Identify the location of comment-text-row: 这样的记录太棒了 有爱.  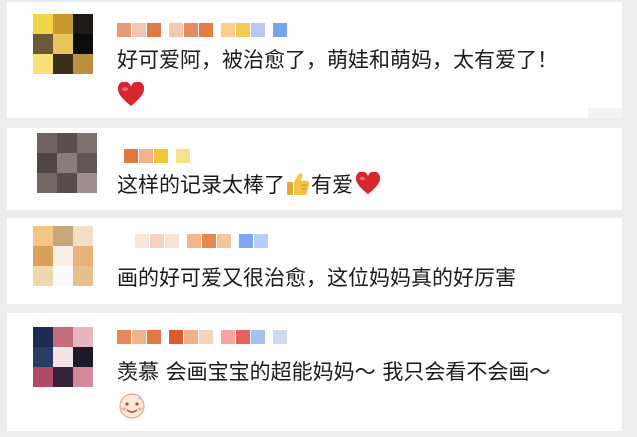
(249, 185).